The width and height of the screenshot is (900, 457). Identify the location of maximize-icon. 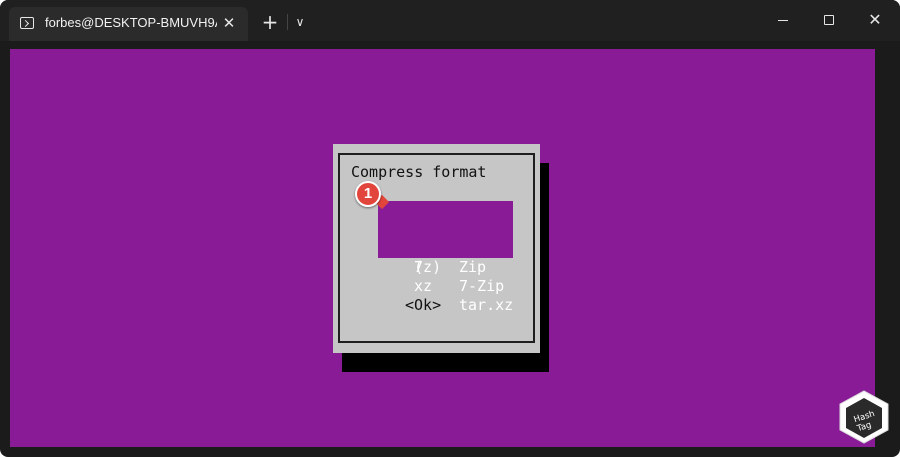
(829, 20).